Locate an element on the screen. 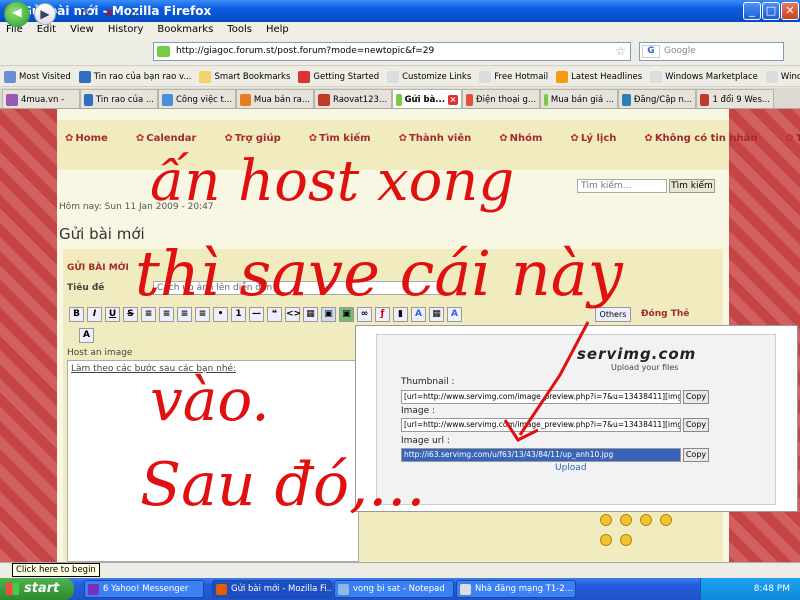 The width and height of the screenshot is (800, 600). subject-input: Cách up ảnh lên diễn đàn is located at coordinates (297, 288).